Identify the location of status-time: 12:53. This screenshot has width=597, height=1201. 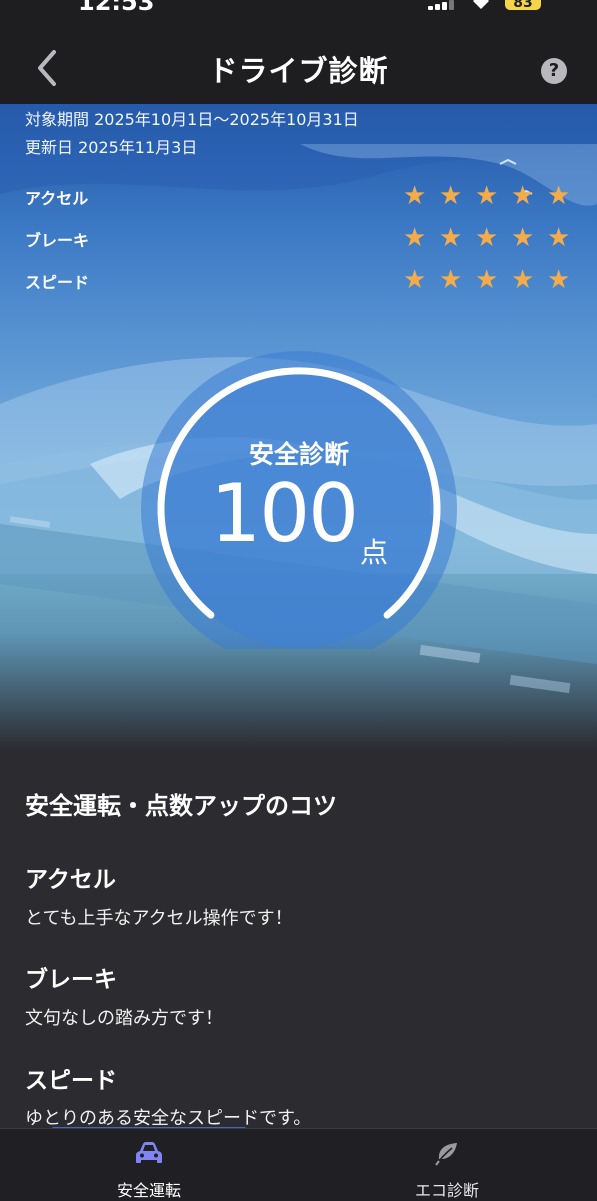
(116, 8).